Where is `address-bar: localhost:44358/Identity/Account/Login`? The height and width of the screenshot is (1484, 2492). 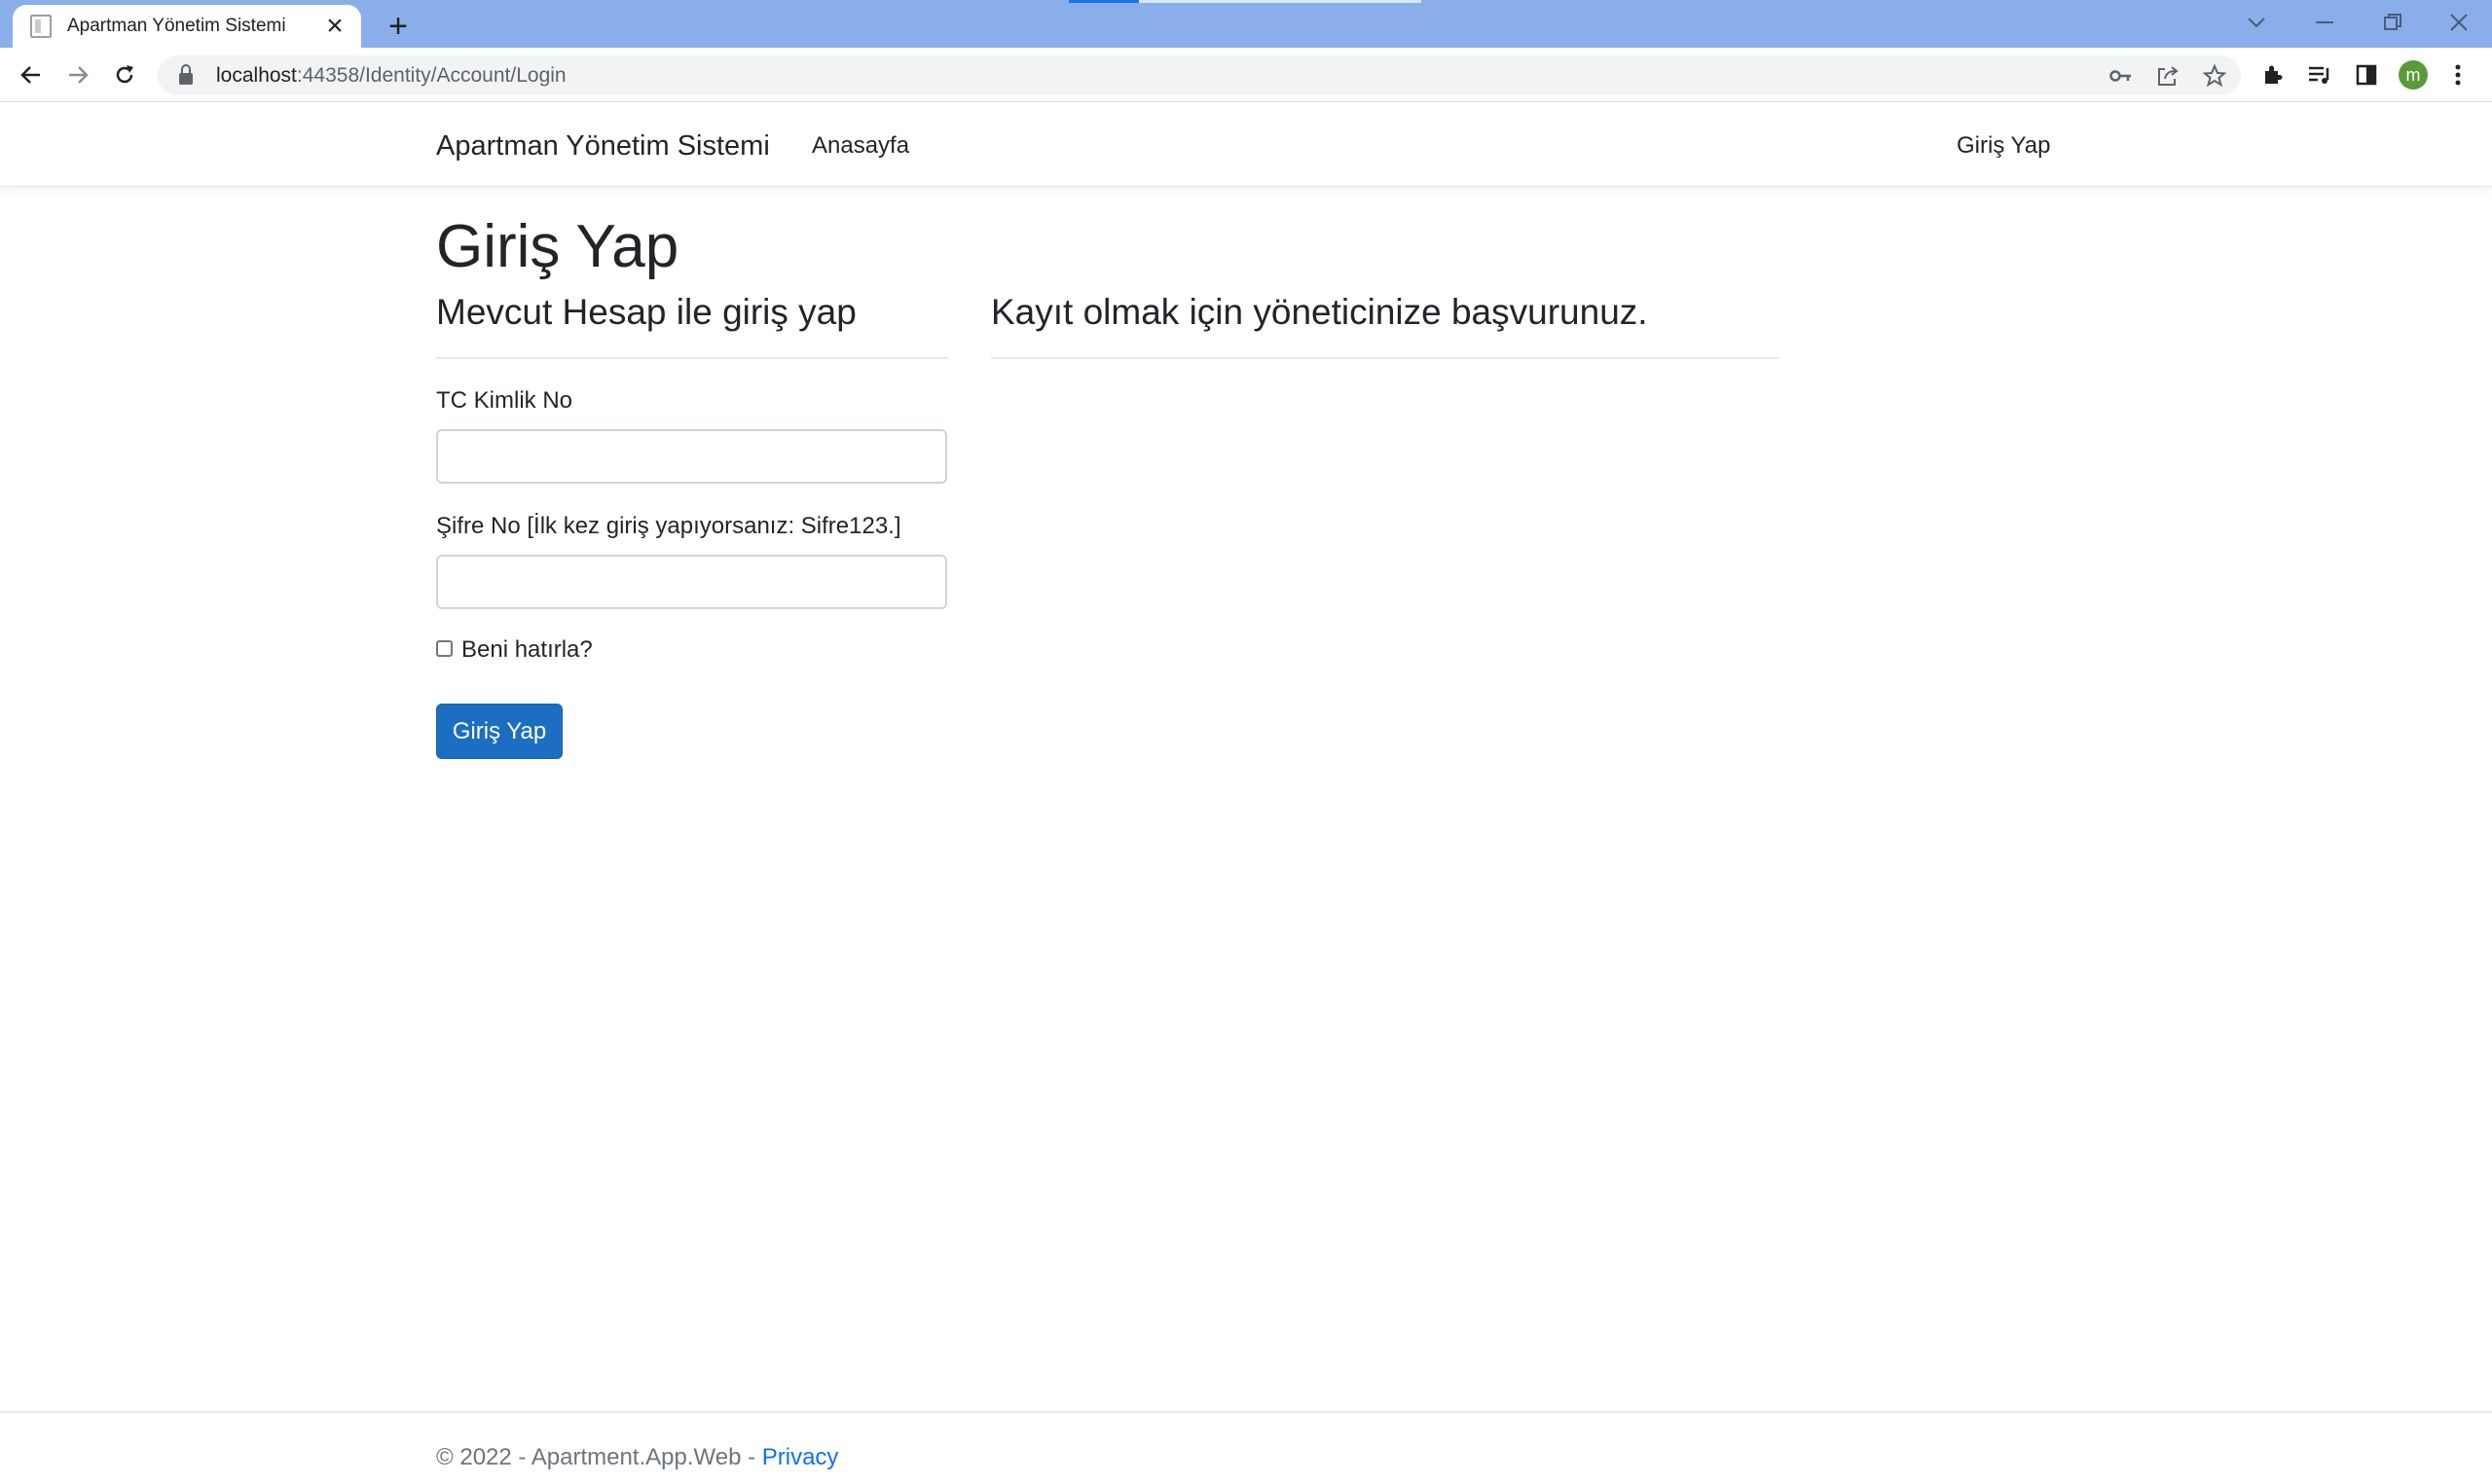 address-bar: localhost:44358/Identity/Account/Login is located at coordinates (1199, 75).